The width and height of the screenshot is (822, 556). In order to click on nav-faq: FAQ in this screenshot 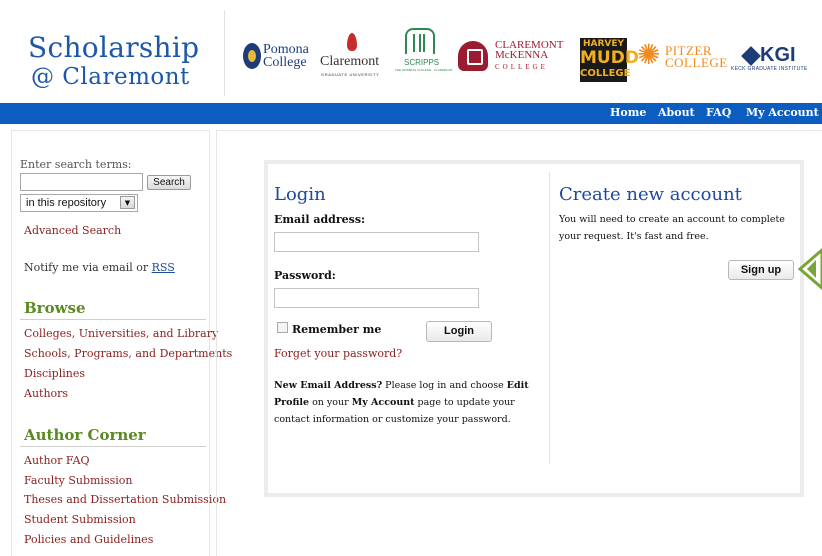, I will do `click(718, 113)`.